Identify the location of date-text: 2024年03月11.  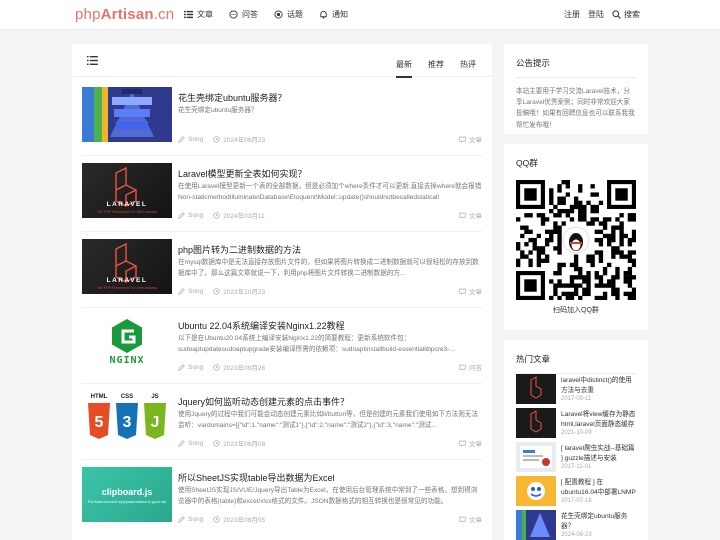
(244, 216).